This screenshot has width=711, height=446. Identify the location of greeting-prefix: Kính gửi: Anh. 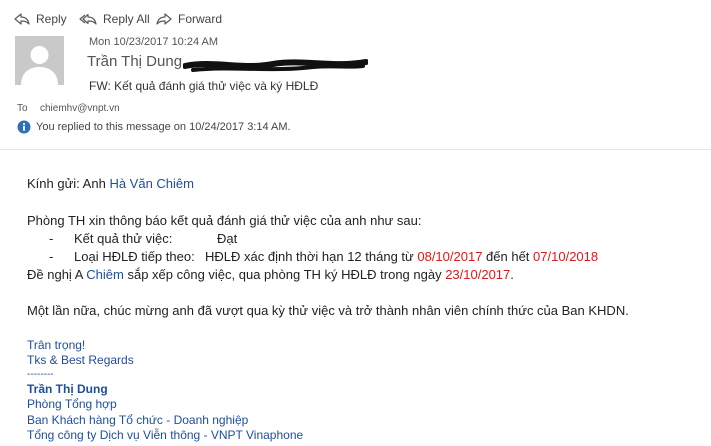
(68, 183).